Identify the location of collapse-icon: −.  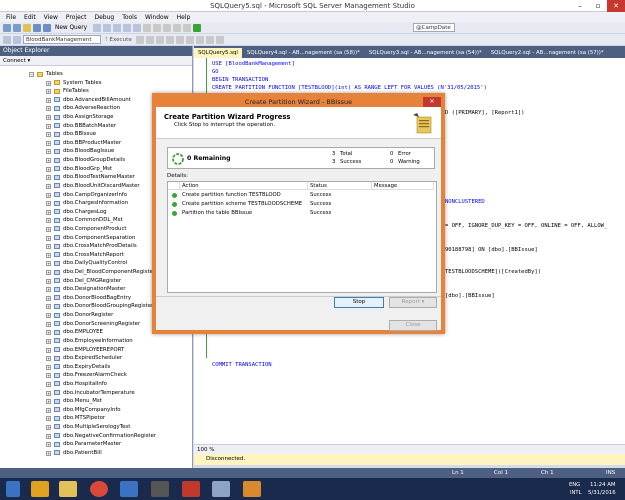
(31, 74).